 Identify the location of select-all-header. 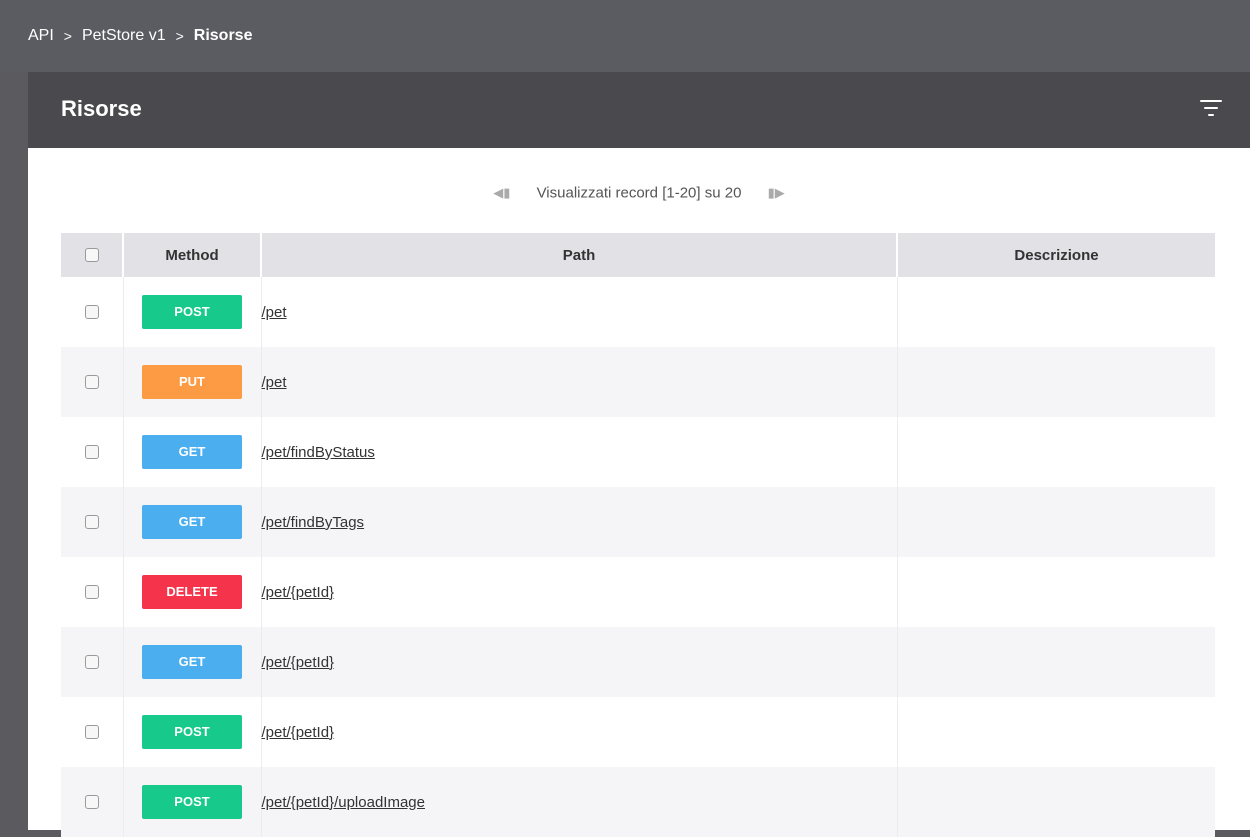
(92, 255).